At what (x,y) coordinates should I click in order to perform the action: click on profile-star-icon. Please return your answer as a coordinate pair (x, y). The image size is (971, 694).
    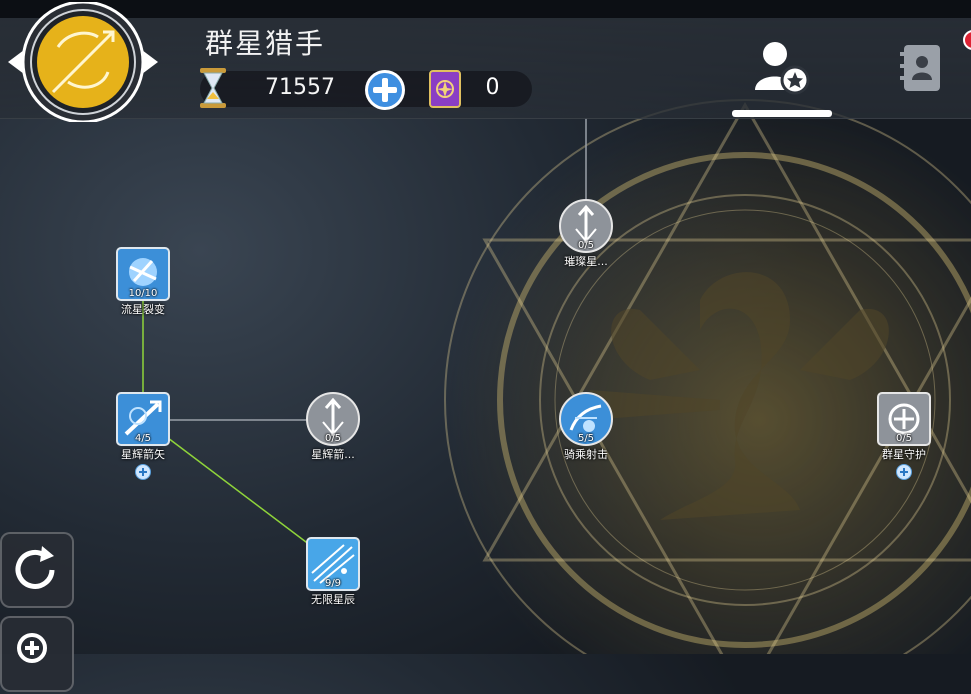
    Looking at the image, I should click on (781, 68).